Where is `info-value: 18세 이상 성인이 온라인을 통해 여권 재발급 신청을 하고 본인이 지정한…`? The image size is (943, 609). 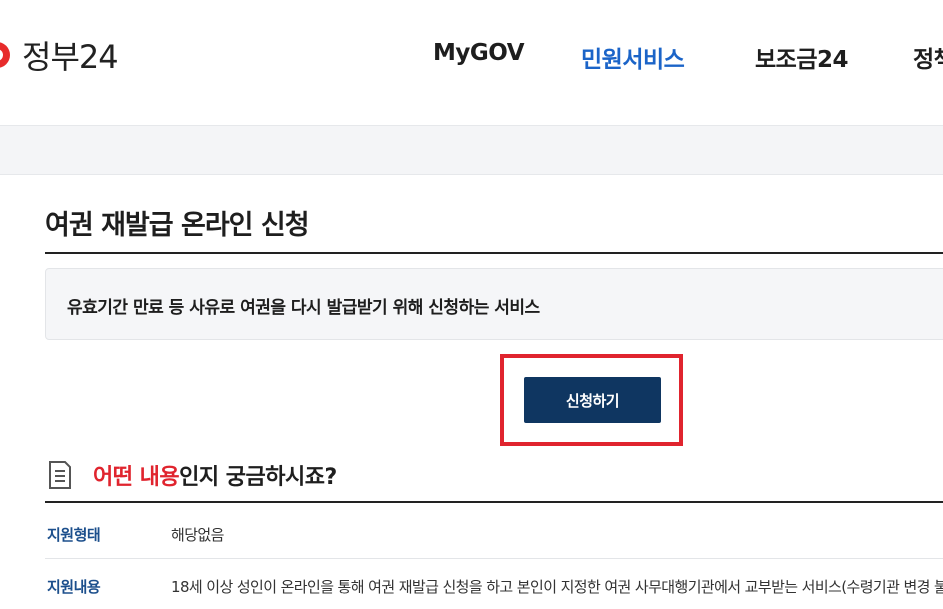
info-value: 18세 이상 성인이 온라인을 통해 여권 재발급 신청을 하고 본인이 지정한… is located at coordinates (557, 587).